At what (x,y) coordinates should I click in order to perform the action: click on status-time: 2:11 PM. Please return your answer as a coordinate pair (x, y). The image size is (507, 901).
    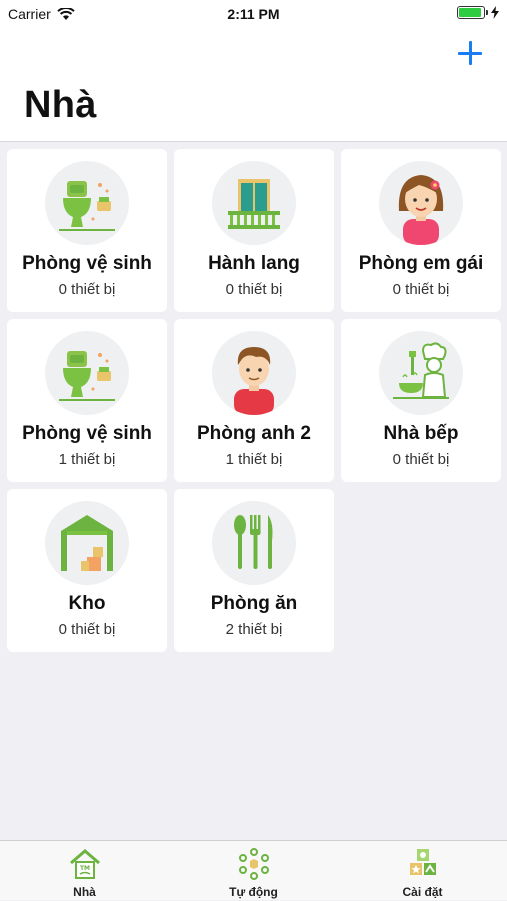
    Looking at the image, I should click on (253, 14).